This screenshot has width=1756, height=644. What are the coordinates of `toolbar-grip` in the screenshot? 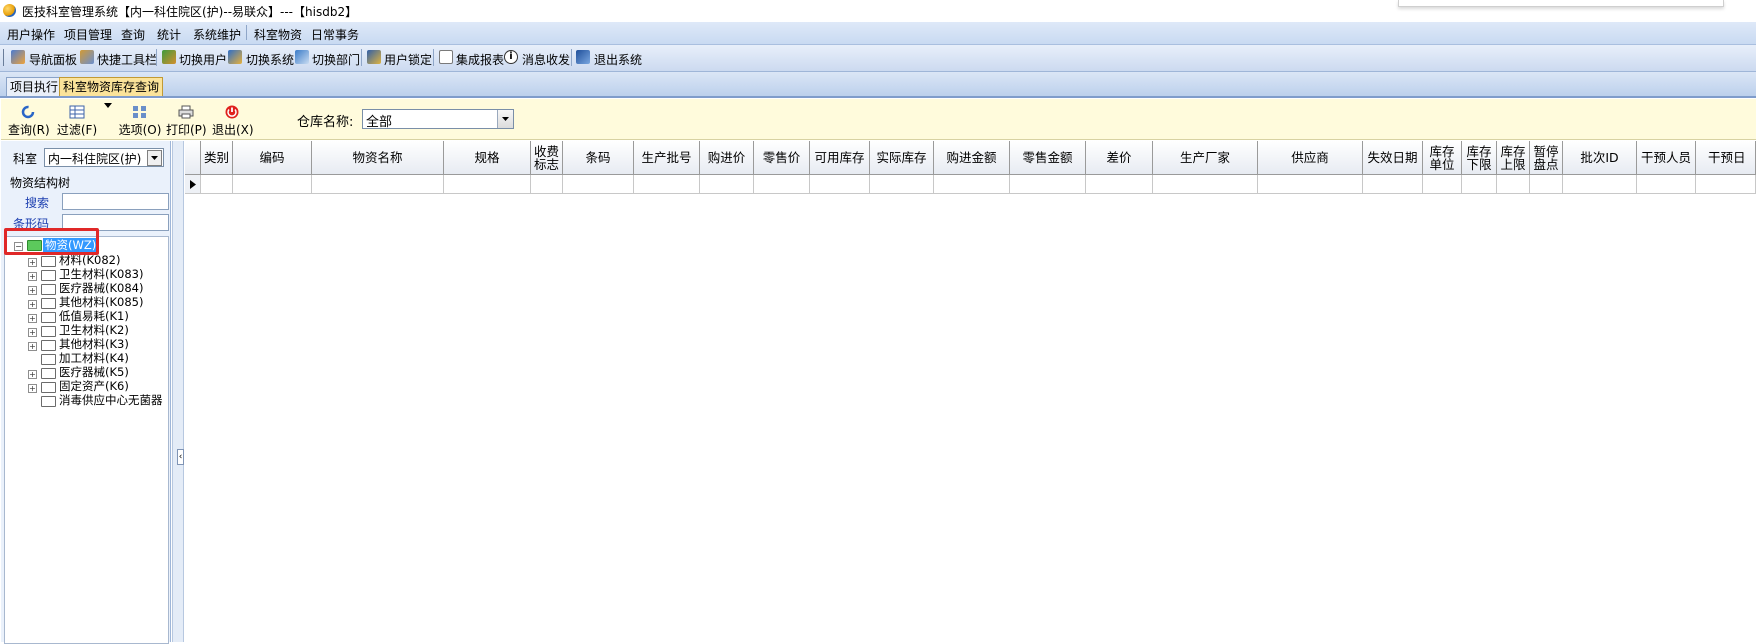 It's located at (3, 57).